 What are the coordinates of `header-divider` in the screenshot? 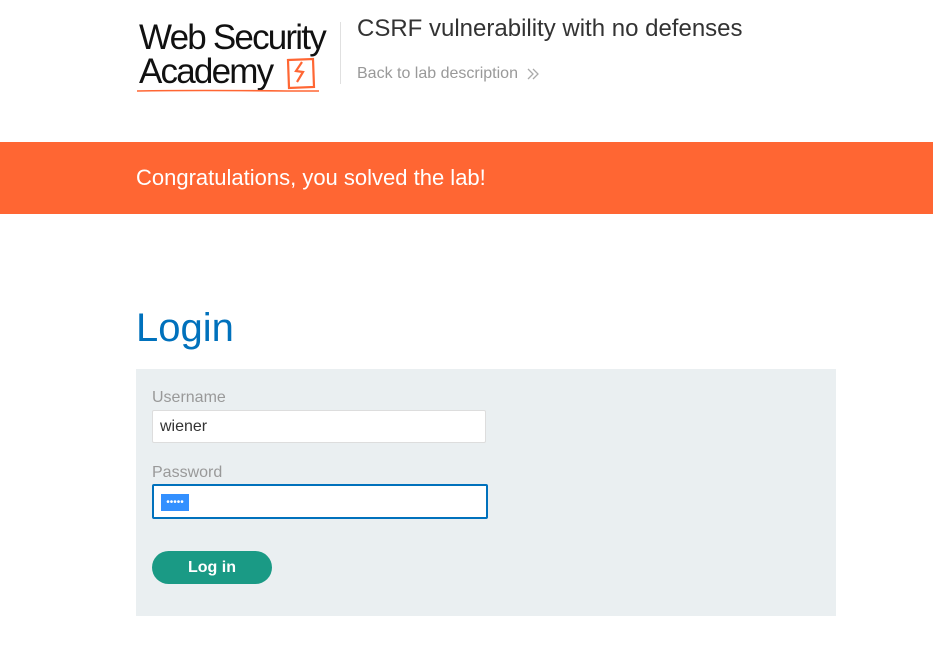 It's located at (340, 53).